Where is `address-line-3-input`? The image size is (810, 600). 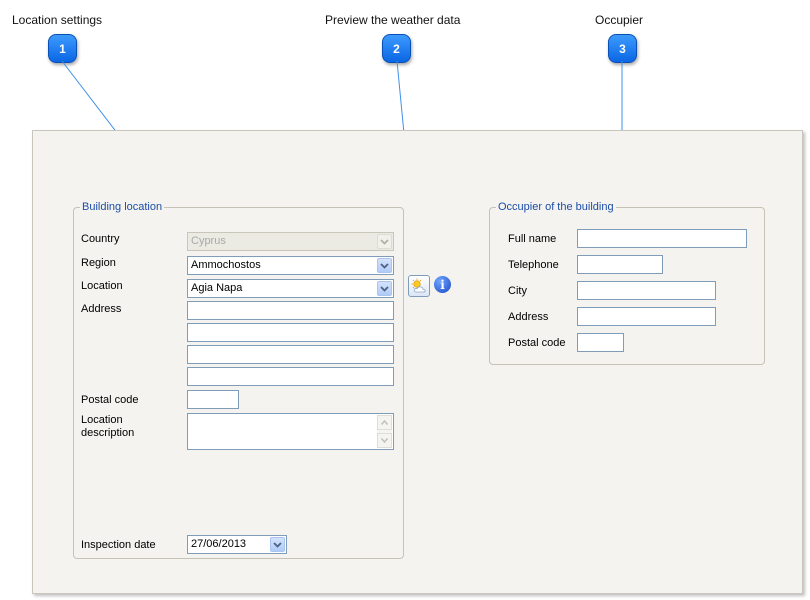 address-line-3-input is located at coordinates (290, 354).